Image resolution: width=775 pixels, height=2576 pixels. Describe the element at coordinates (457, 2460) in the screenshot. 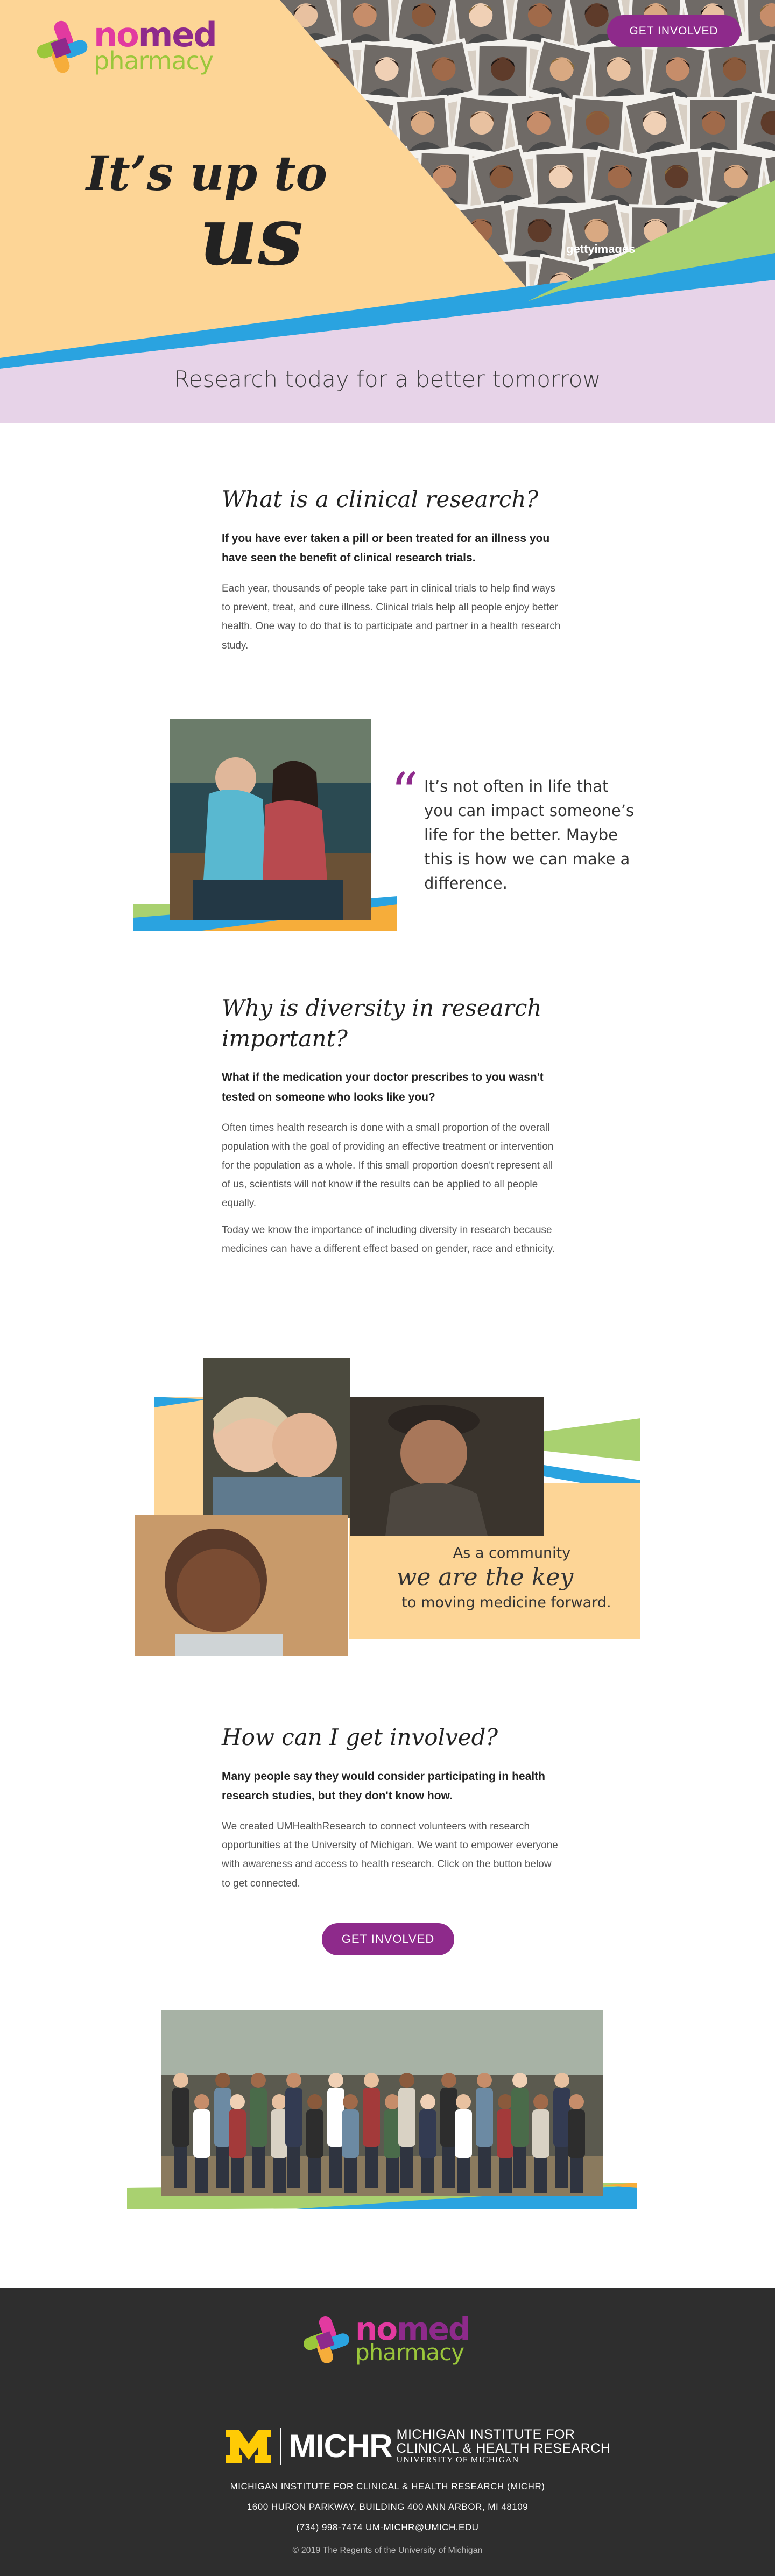

I see `michr-line3: UNIVERSITY OF MICHIGAN` at that location.